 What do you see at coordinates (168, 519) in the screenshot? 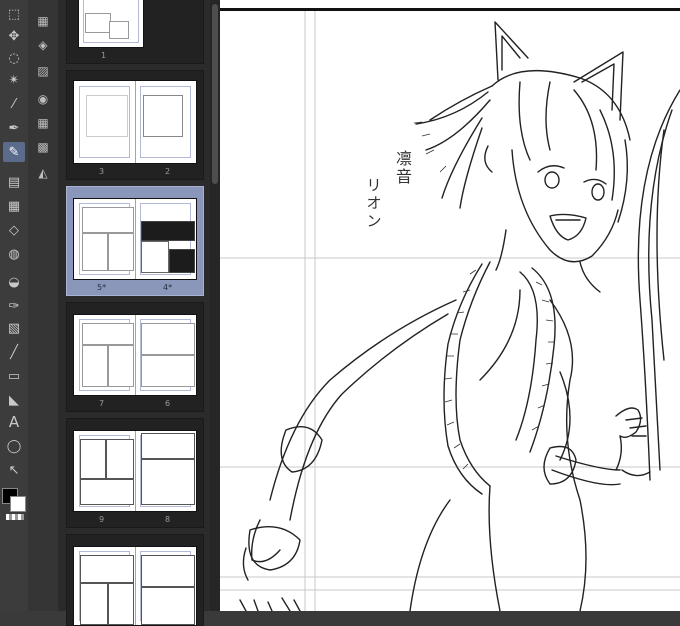
I see `page-number: 8` at bounding box center [168, 519].